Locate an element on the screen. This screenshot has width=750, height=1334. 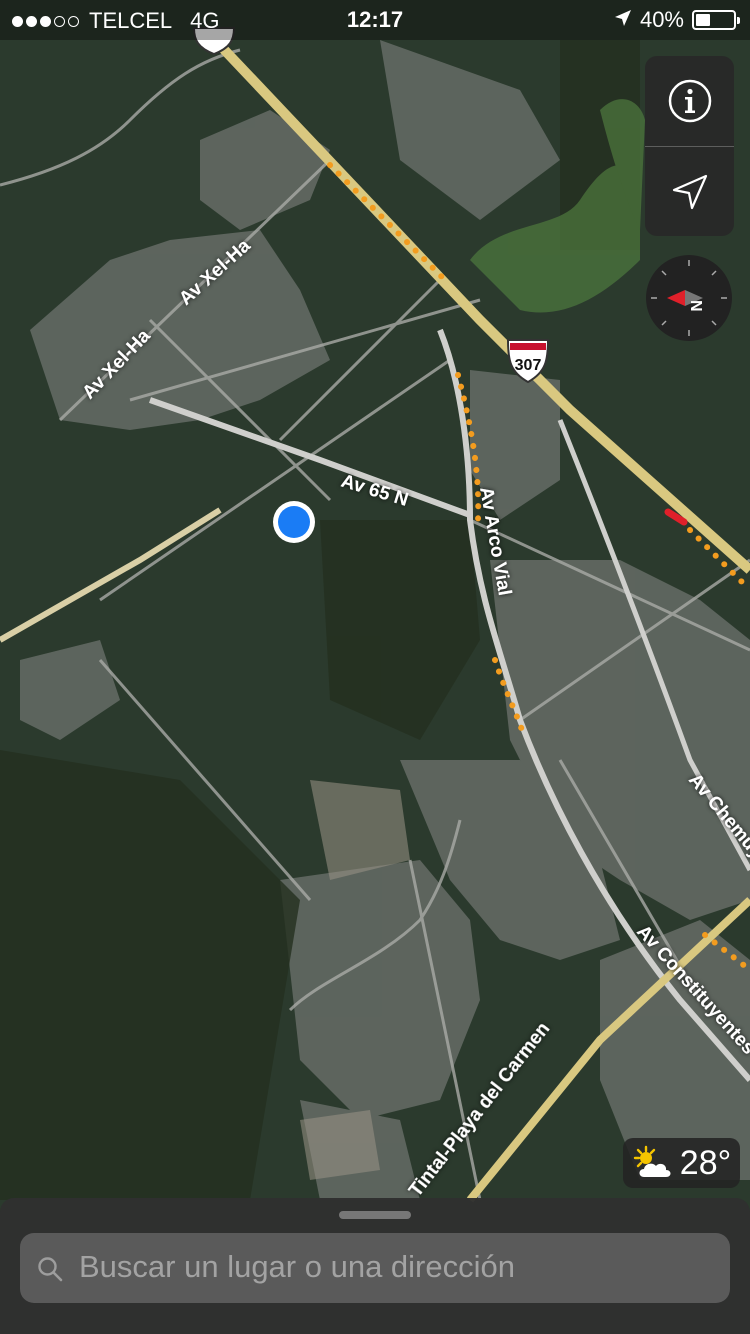
battery-level is located at coordinates (703, 20).